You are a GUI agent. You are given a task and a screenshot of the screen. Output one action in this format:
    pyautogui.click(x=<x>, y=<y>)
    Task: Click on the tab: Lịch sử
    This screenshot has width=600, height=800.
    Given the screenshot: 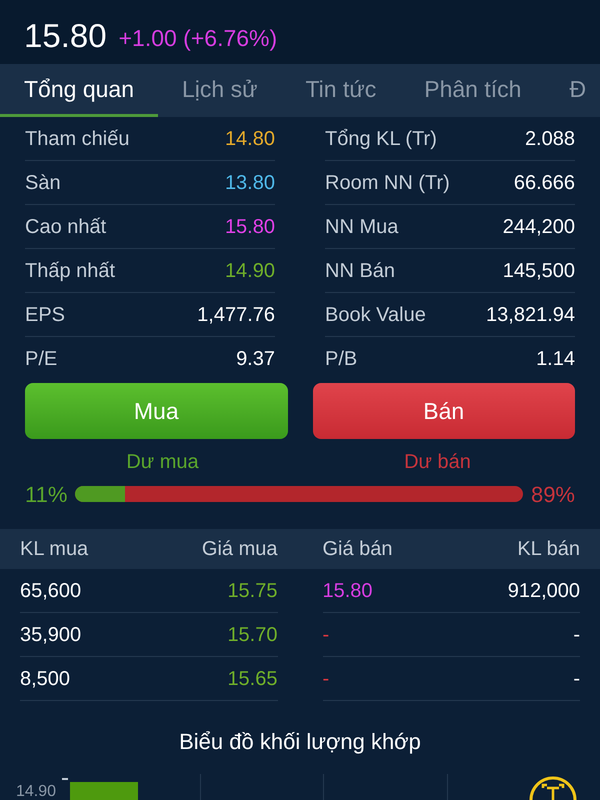 What is the action you would take?
    pyautogui.click(x=220, y=91)
    